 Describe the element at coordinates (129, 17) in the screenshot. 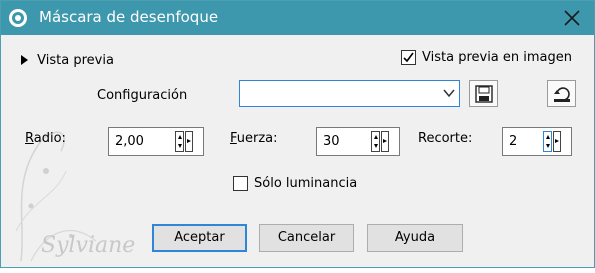

I see `window-title: Máscara de desenfoque` at that location.